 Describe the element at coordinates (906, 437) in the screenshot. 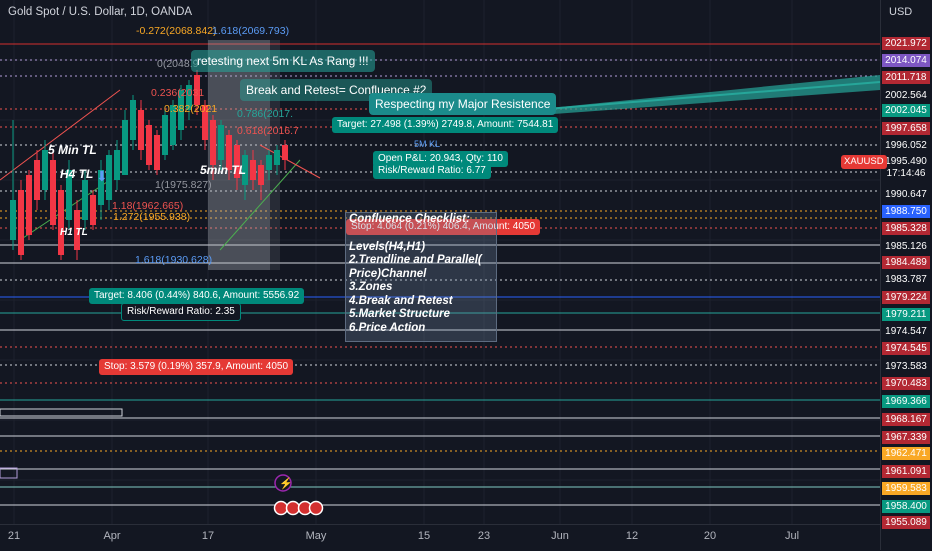

I see `price-axis-label: 1967.339` at that location.